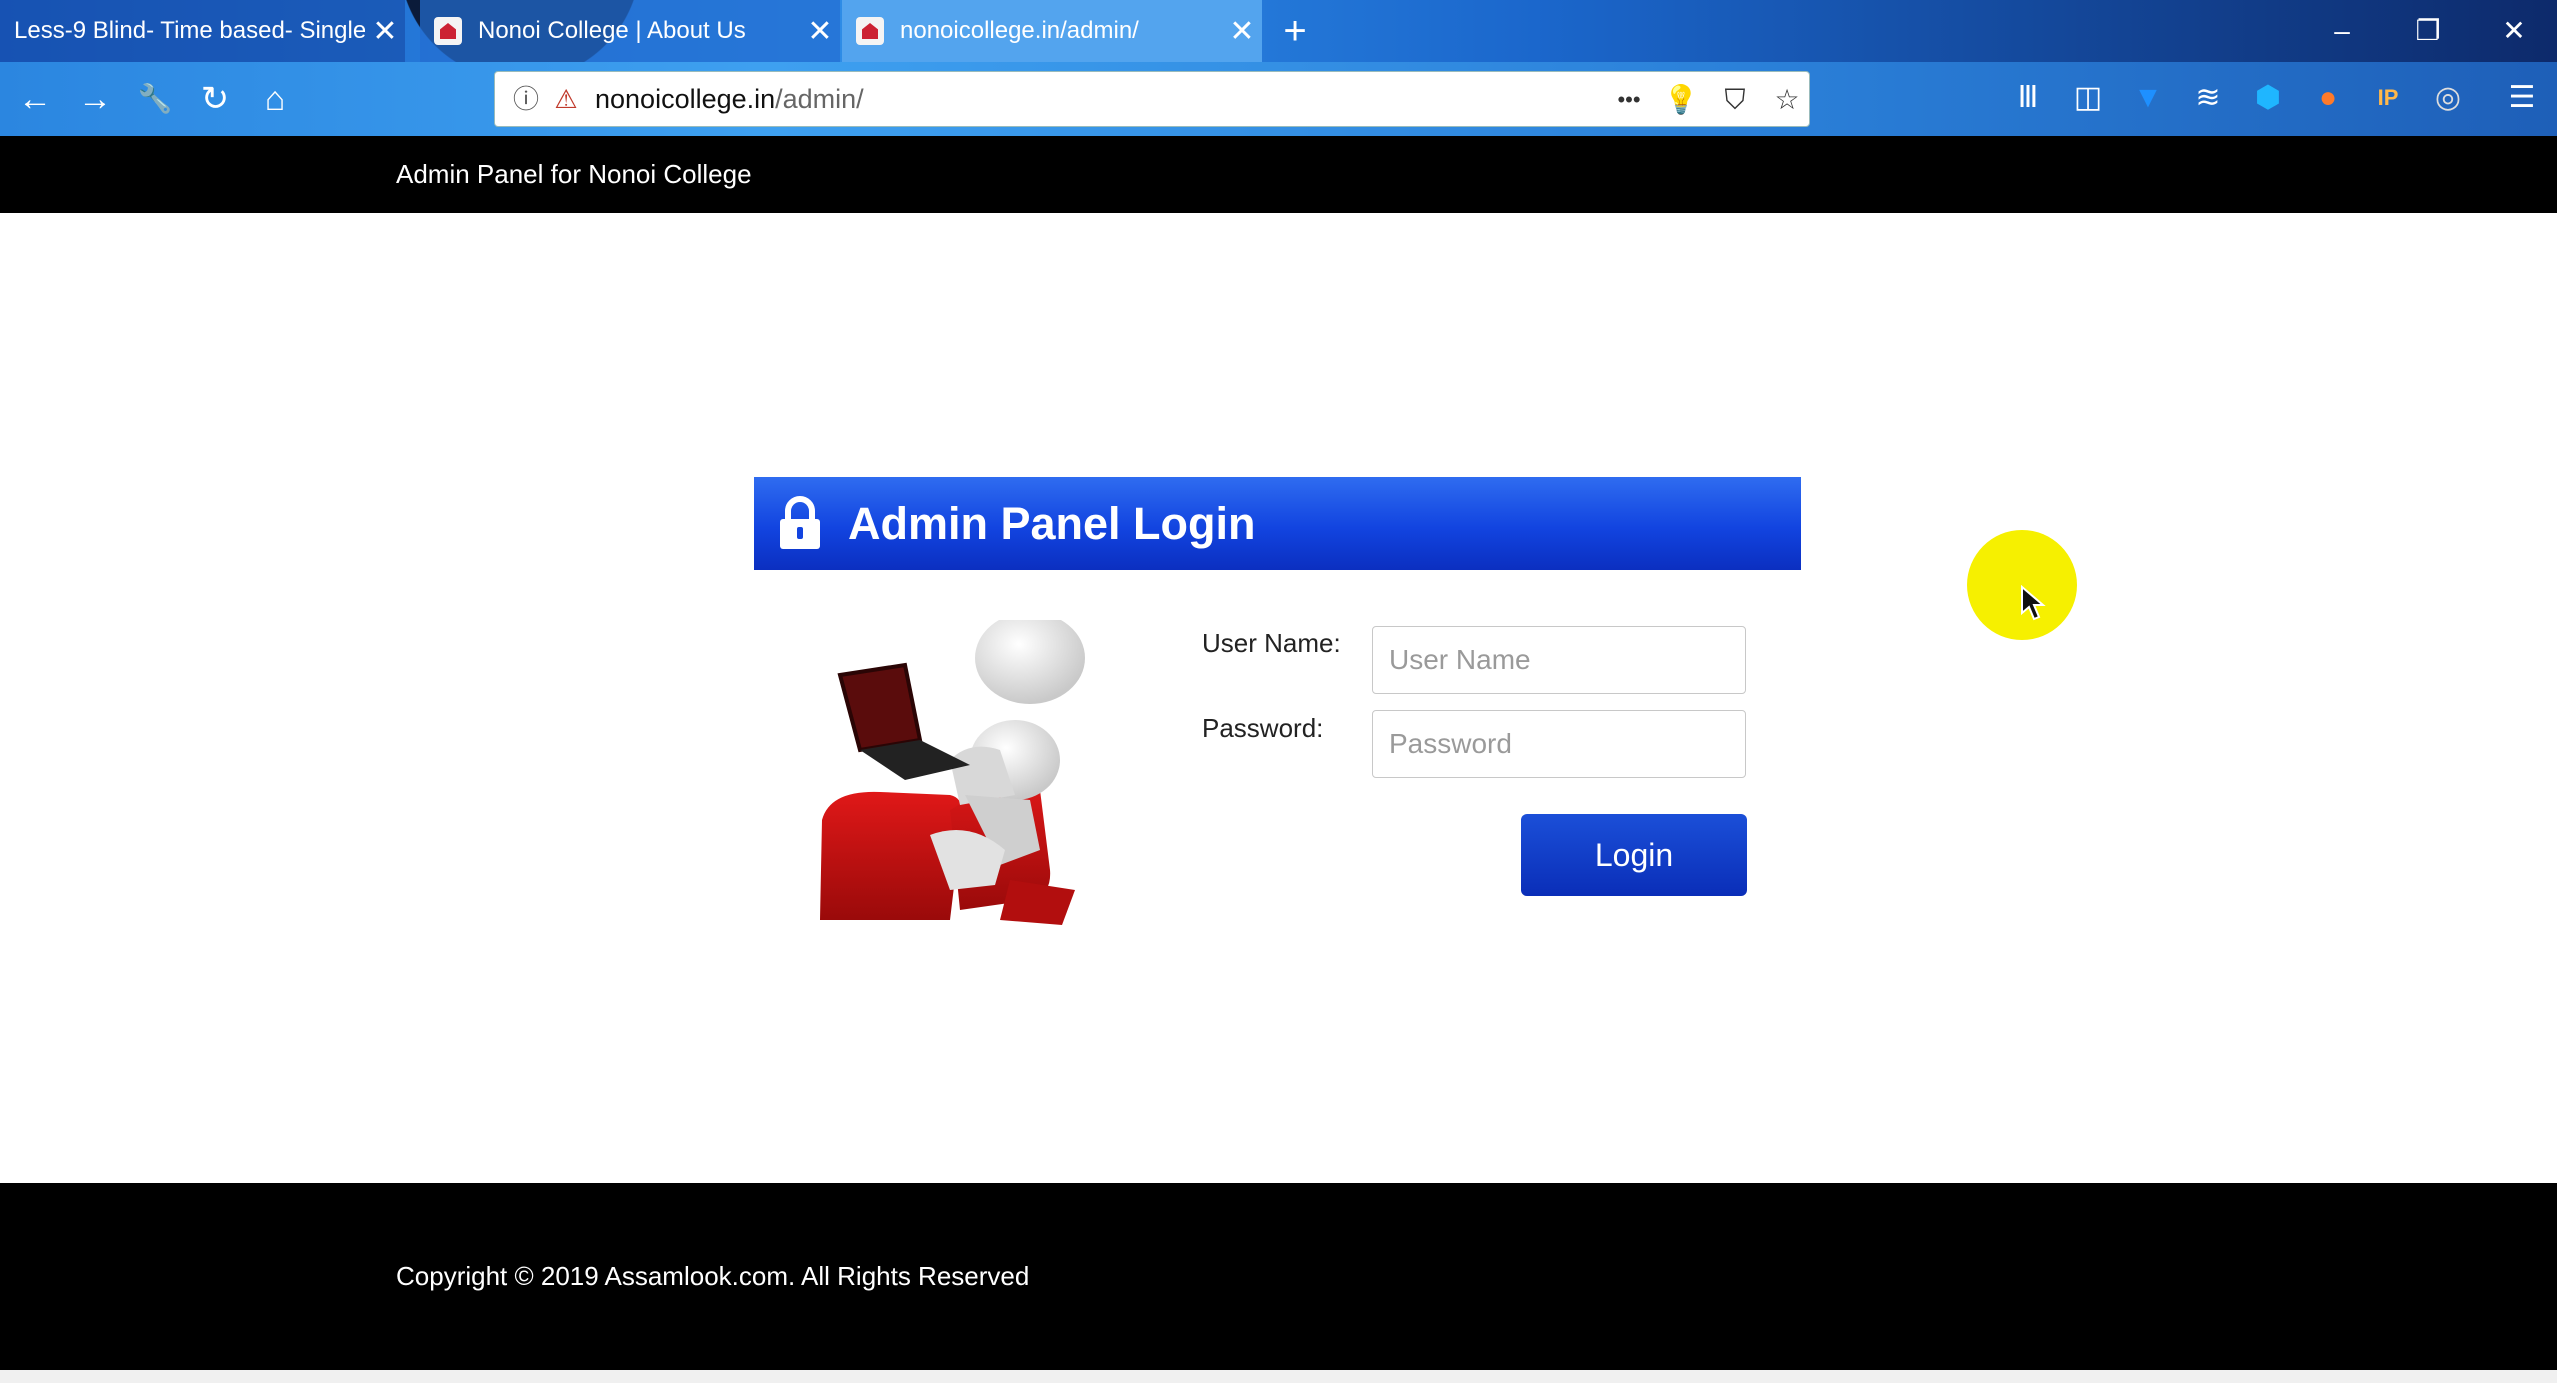 The width and height of the screenshot is (2557, 1383). Describe the element at coordinates (1019, 30) in the screenshot. I see `tab-title: nonoicollege.in/admin/` at that location.